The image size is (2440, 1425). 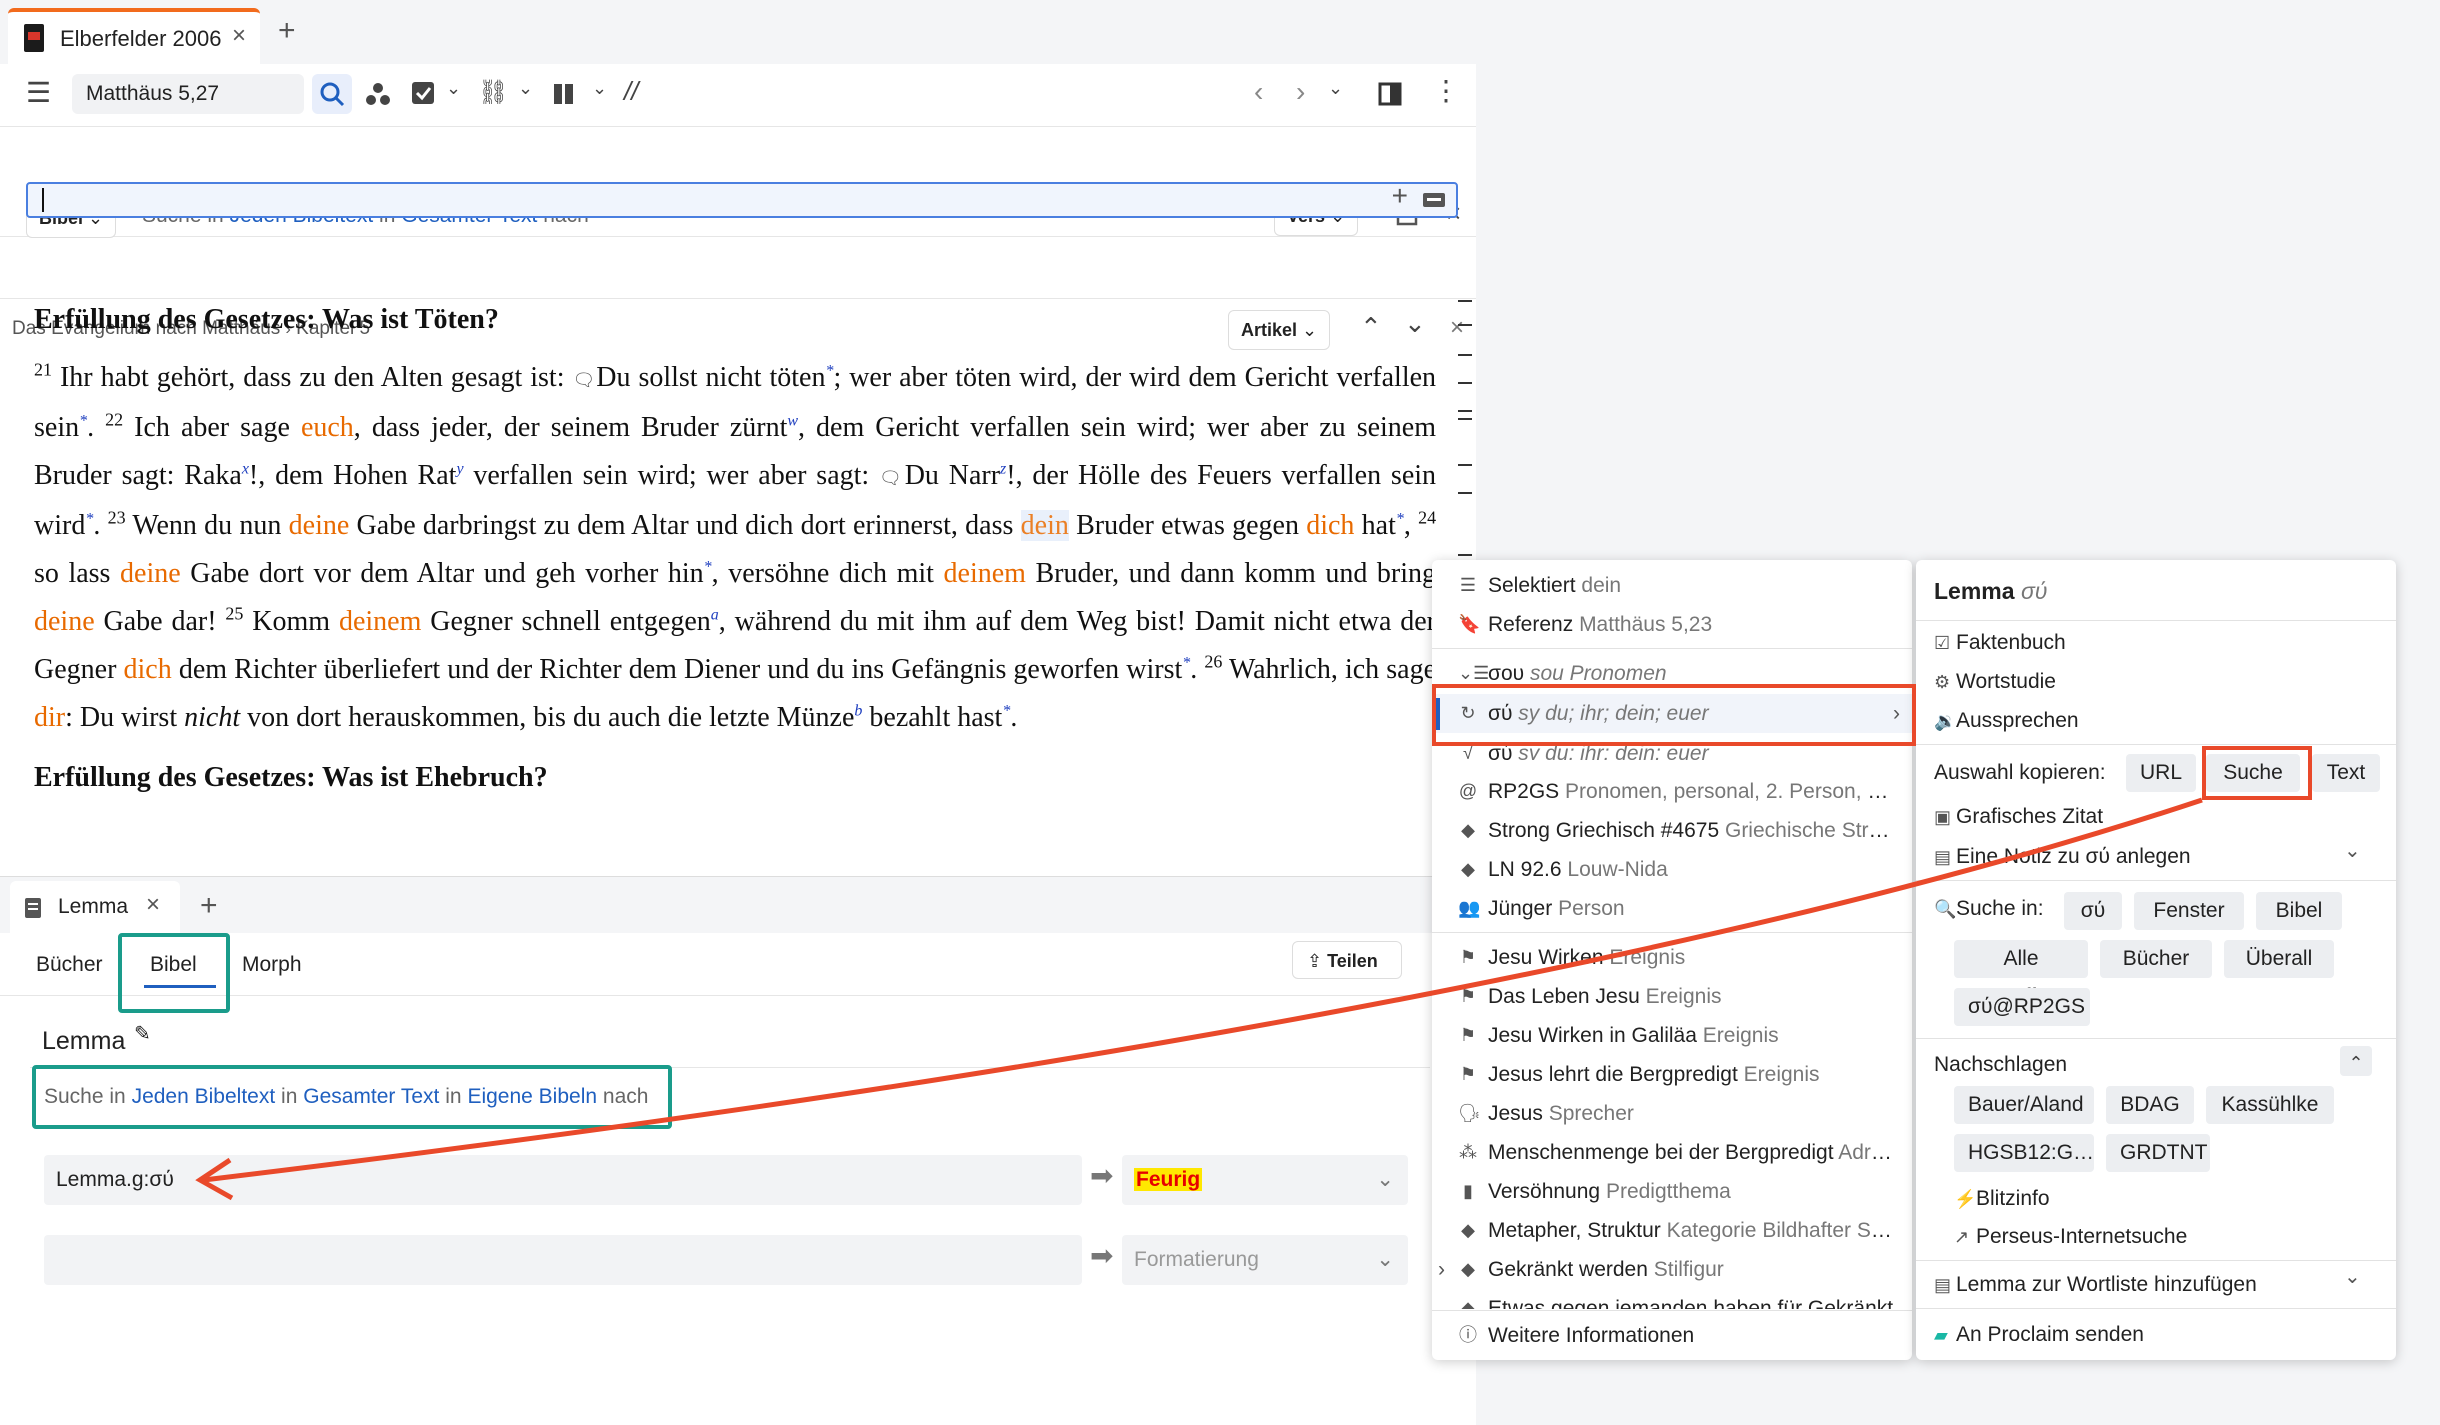 I want to click on search-in-window: Fenster, so click(x=2189, y=911).